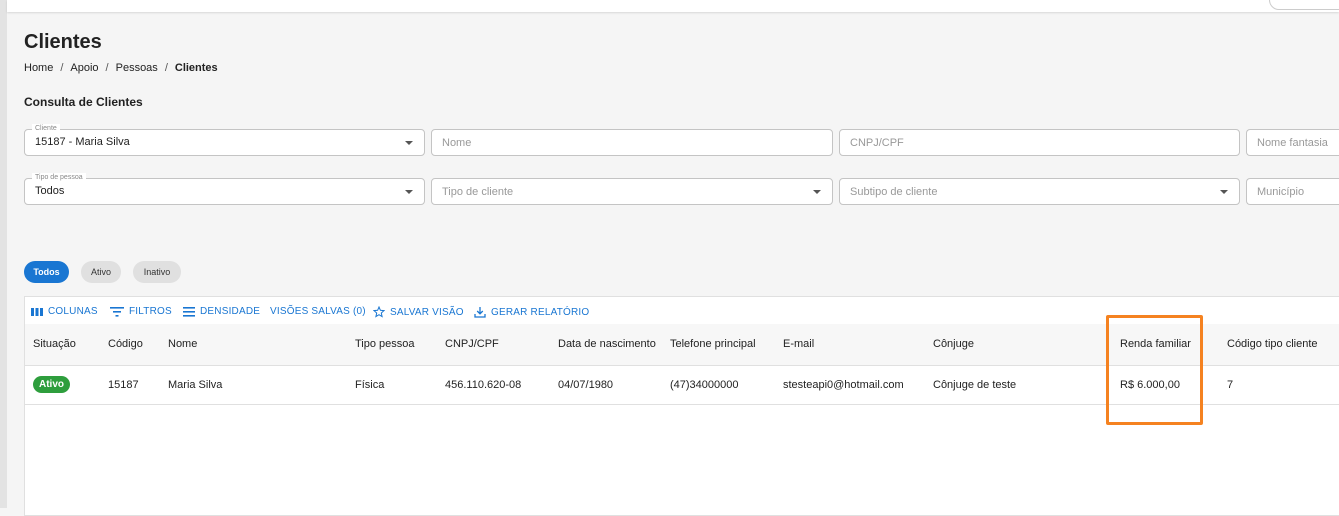 The height and width of the screenshot is (516, 1339). What do you see at coordinates (63, 42) in the screenshot?
I see `page-title: Clientes` at bounding box center [63, 42].